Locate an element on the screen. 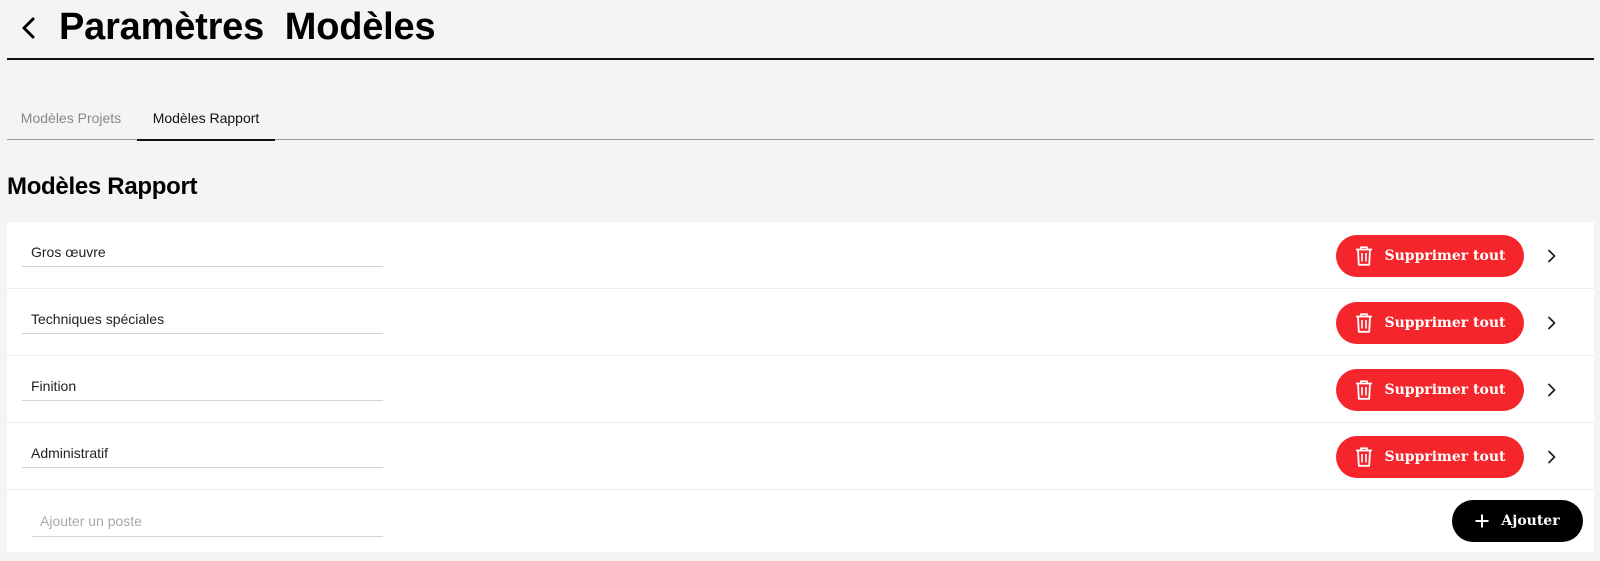  add-item-input is located at coordinates (207, 521).